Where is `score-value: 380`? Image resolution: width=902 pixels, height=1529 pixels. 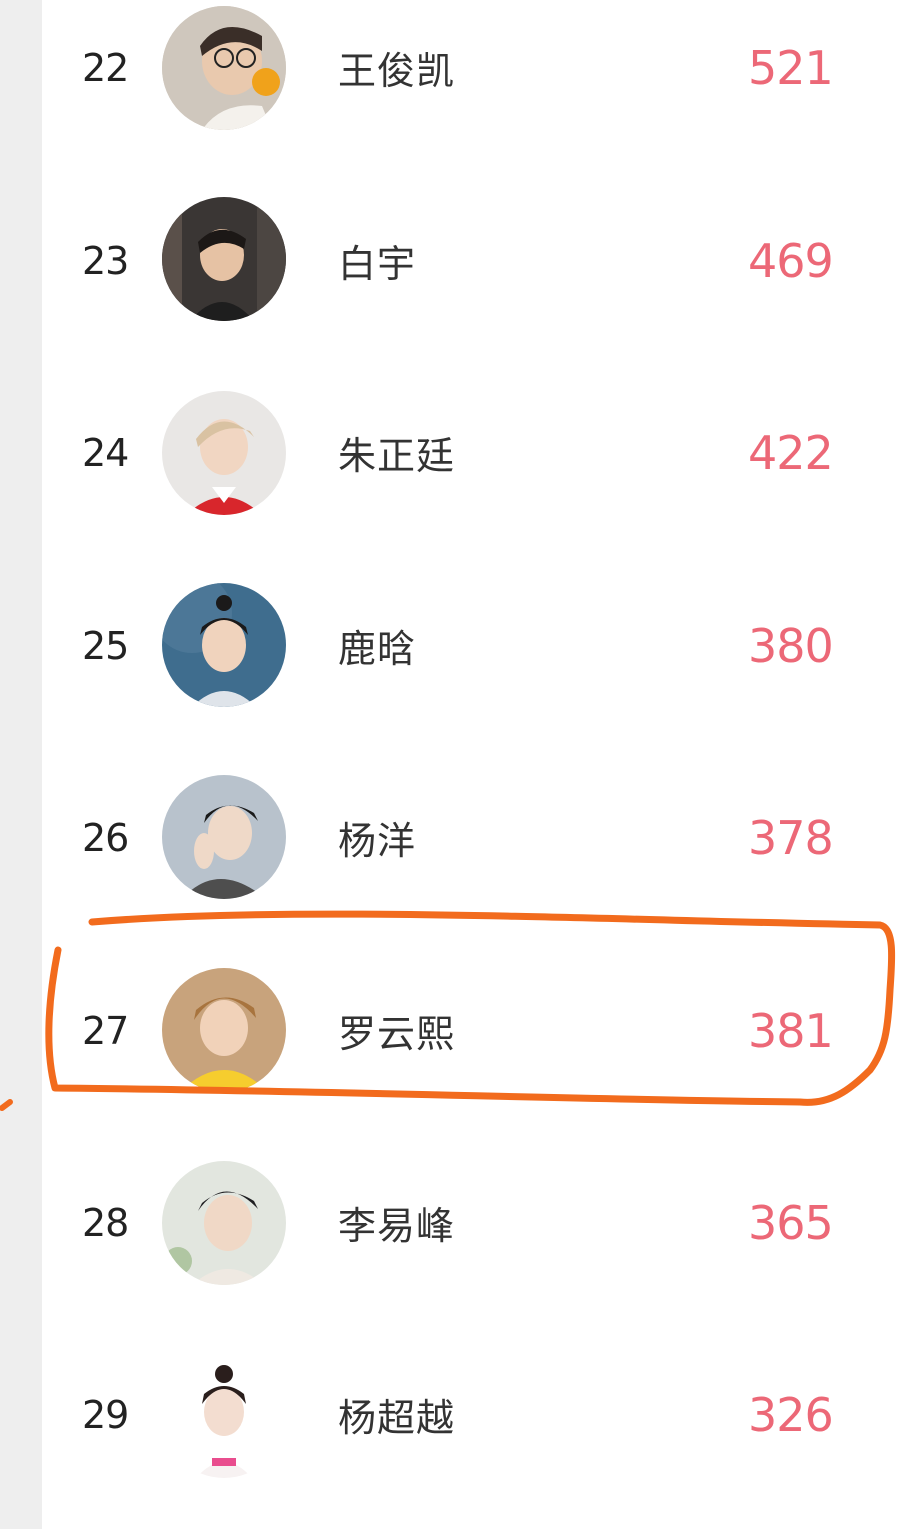
score-value: 380 is located at coordinates (791, 645).